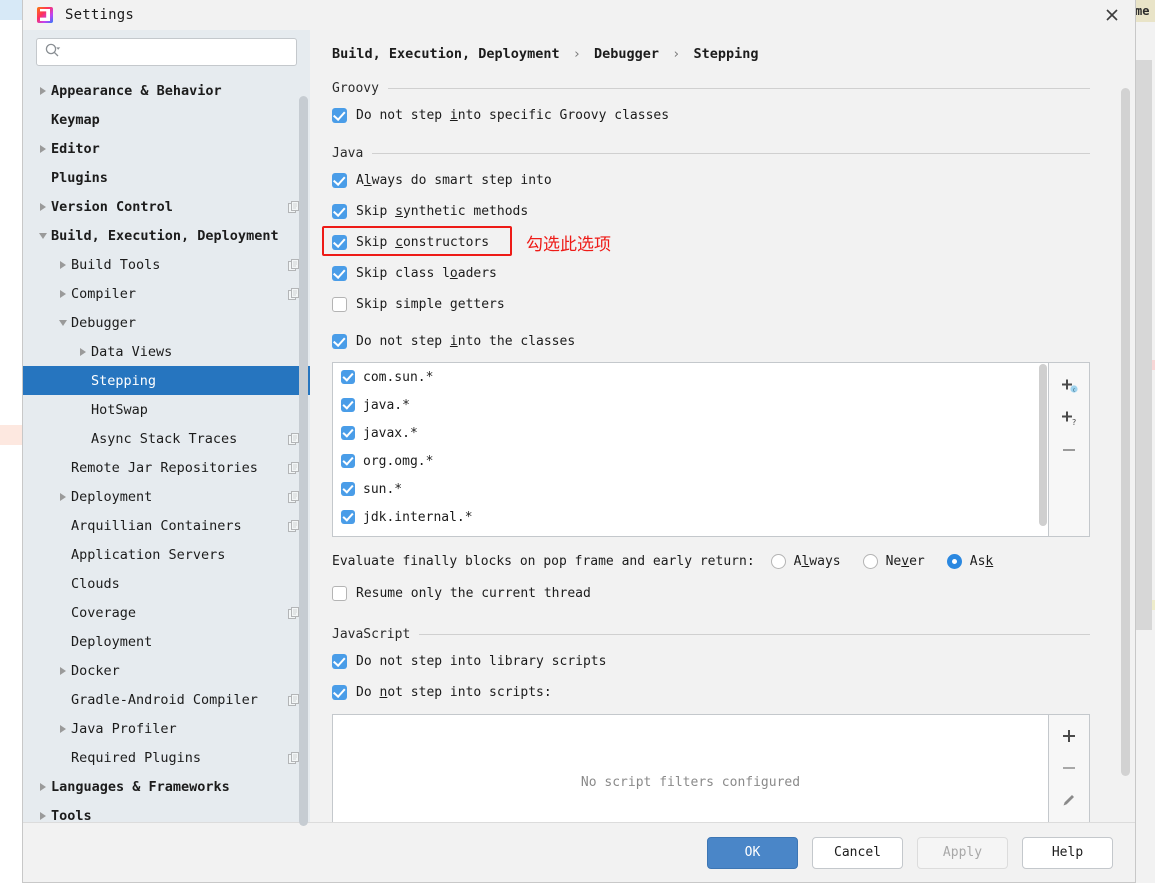 Image resolution: width=1155 pixels, height=883 pixels. Describe the element at coordinates (733, 593) in the screenshot. I see `resume-only-current-thread-row: Resume only the current thread` at that location.